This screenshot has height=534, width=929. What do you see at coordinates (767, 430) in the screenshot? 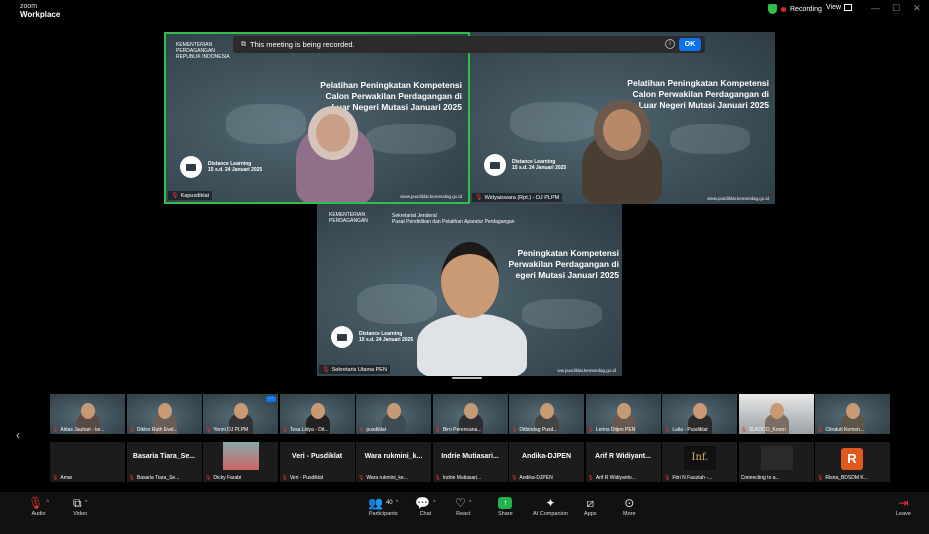
I see `participant-name: SLKOCO_Koren` at bounding box center [767, 430].